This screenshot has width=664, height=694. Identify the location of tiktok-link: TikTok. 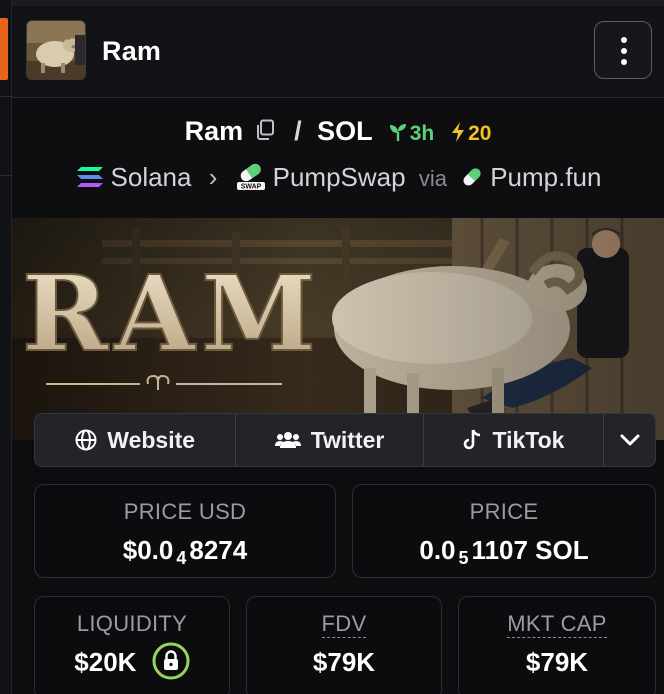
(514, 440).